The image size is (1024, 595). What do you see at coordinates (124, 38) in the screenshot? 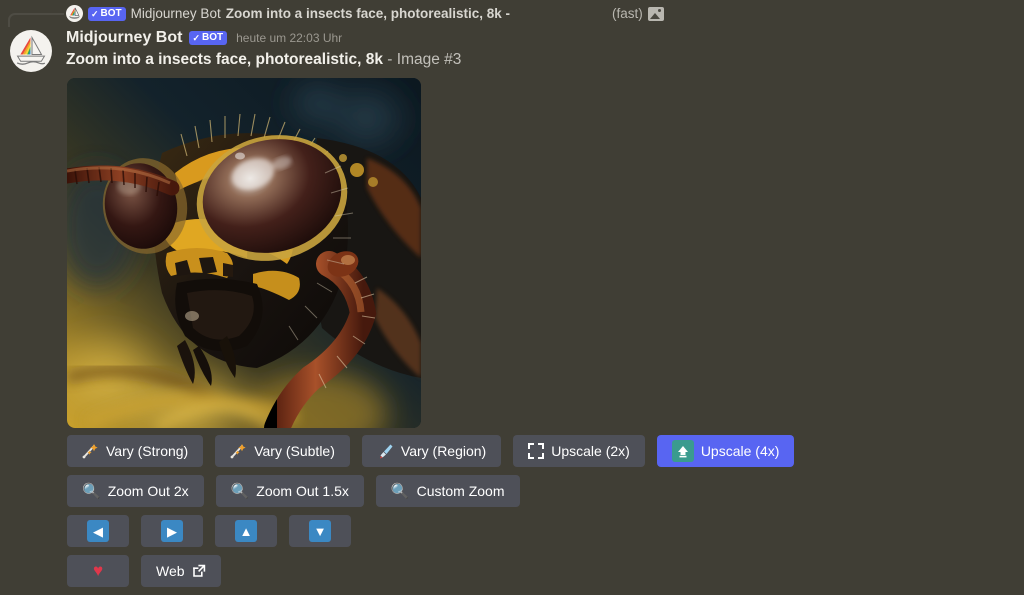
I see `message-author-name: Midjourney Bot` at bounding box center [124, 38].